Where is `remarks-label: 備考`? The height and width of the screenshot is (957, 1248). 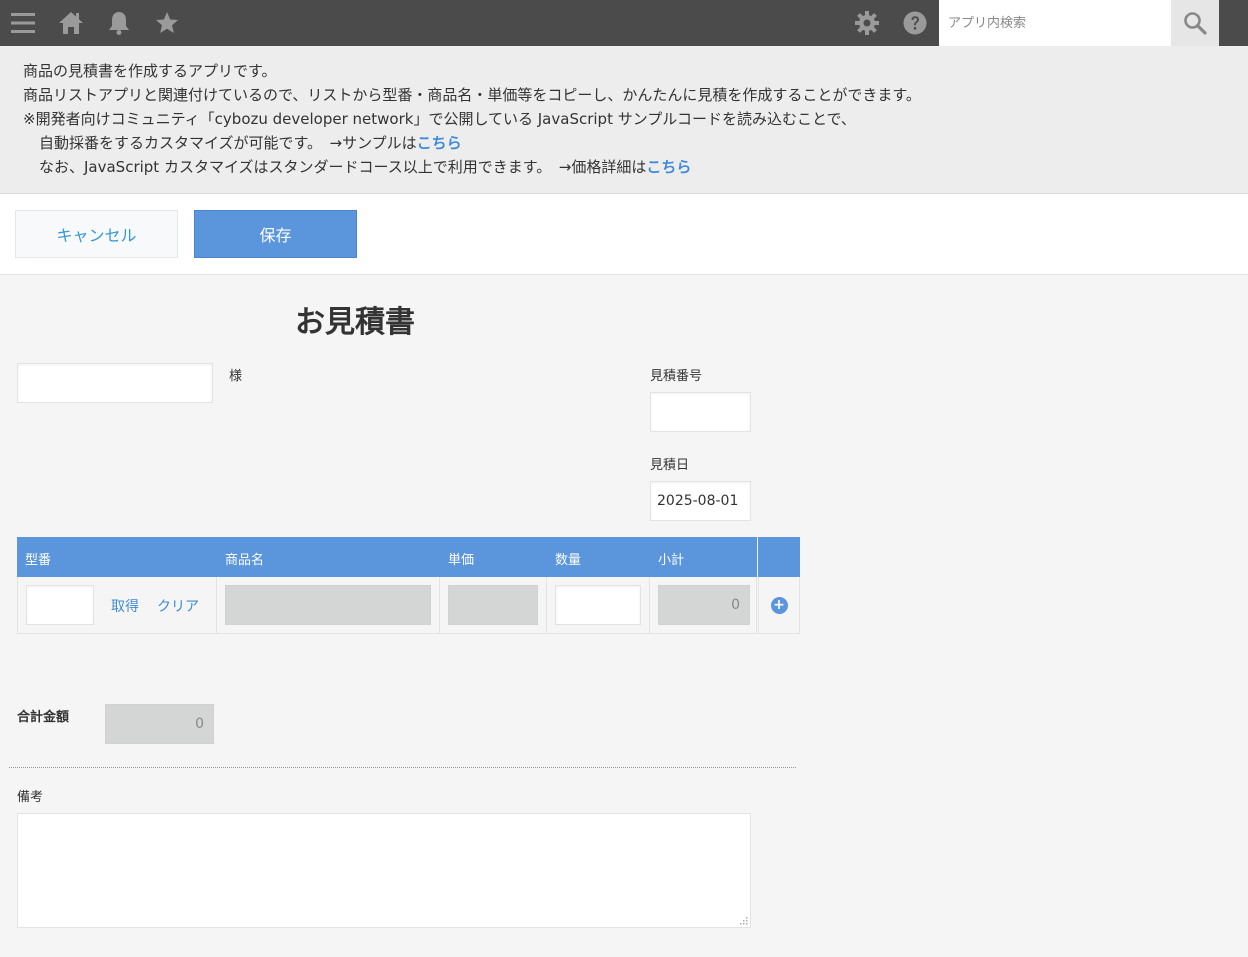
remarks-label: 備考 is located at coordinates (30, 797).